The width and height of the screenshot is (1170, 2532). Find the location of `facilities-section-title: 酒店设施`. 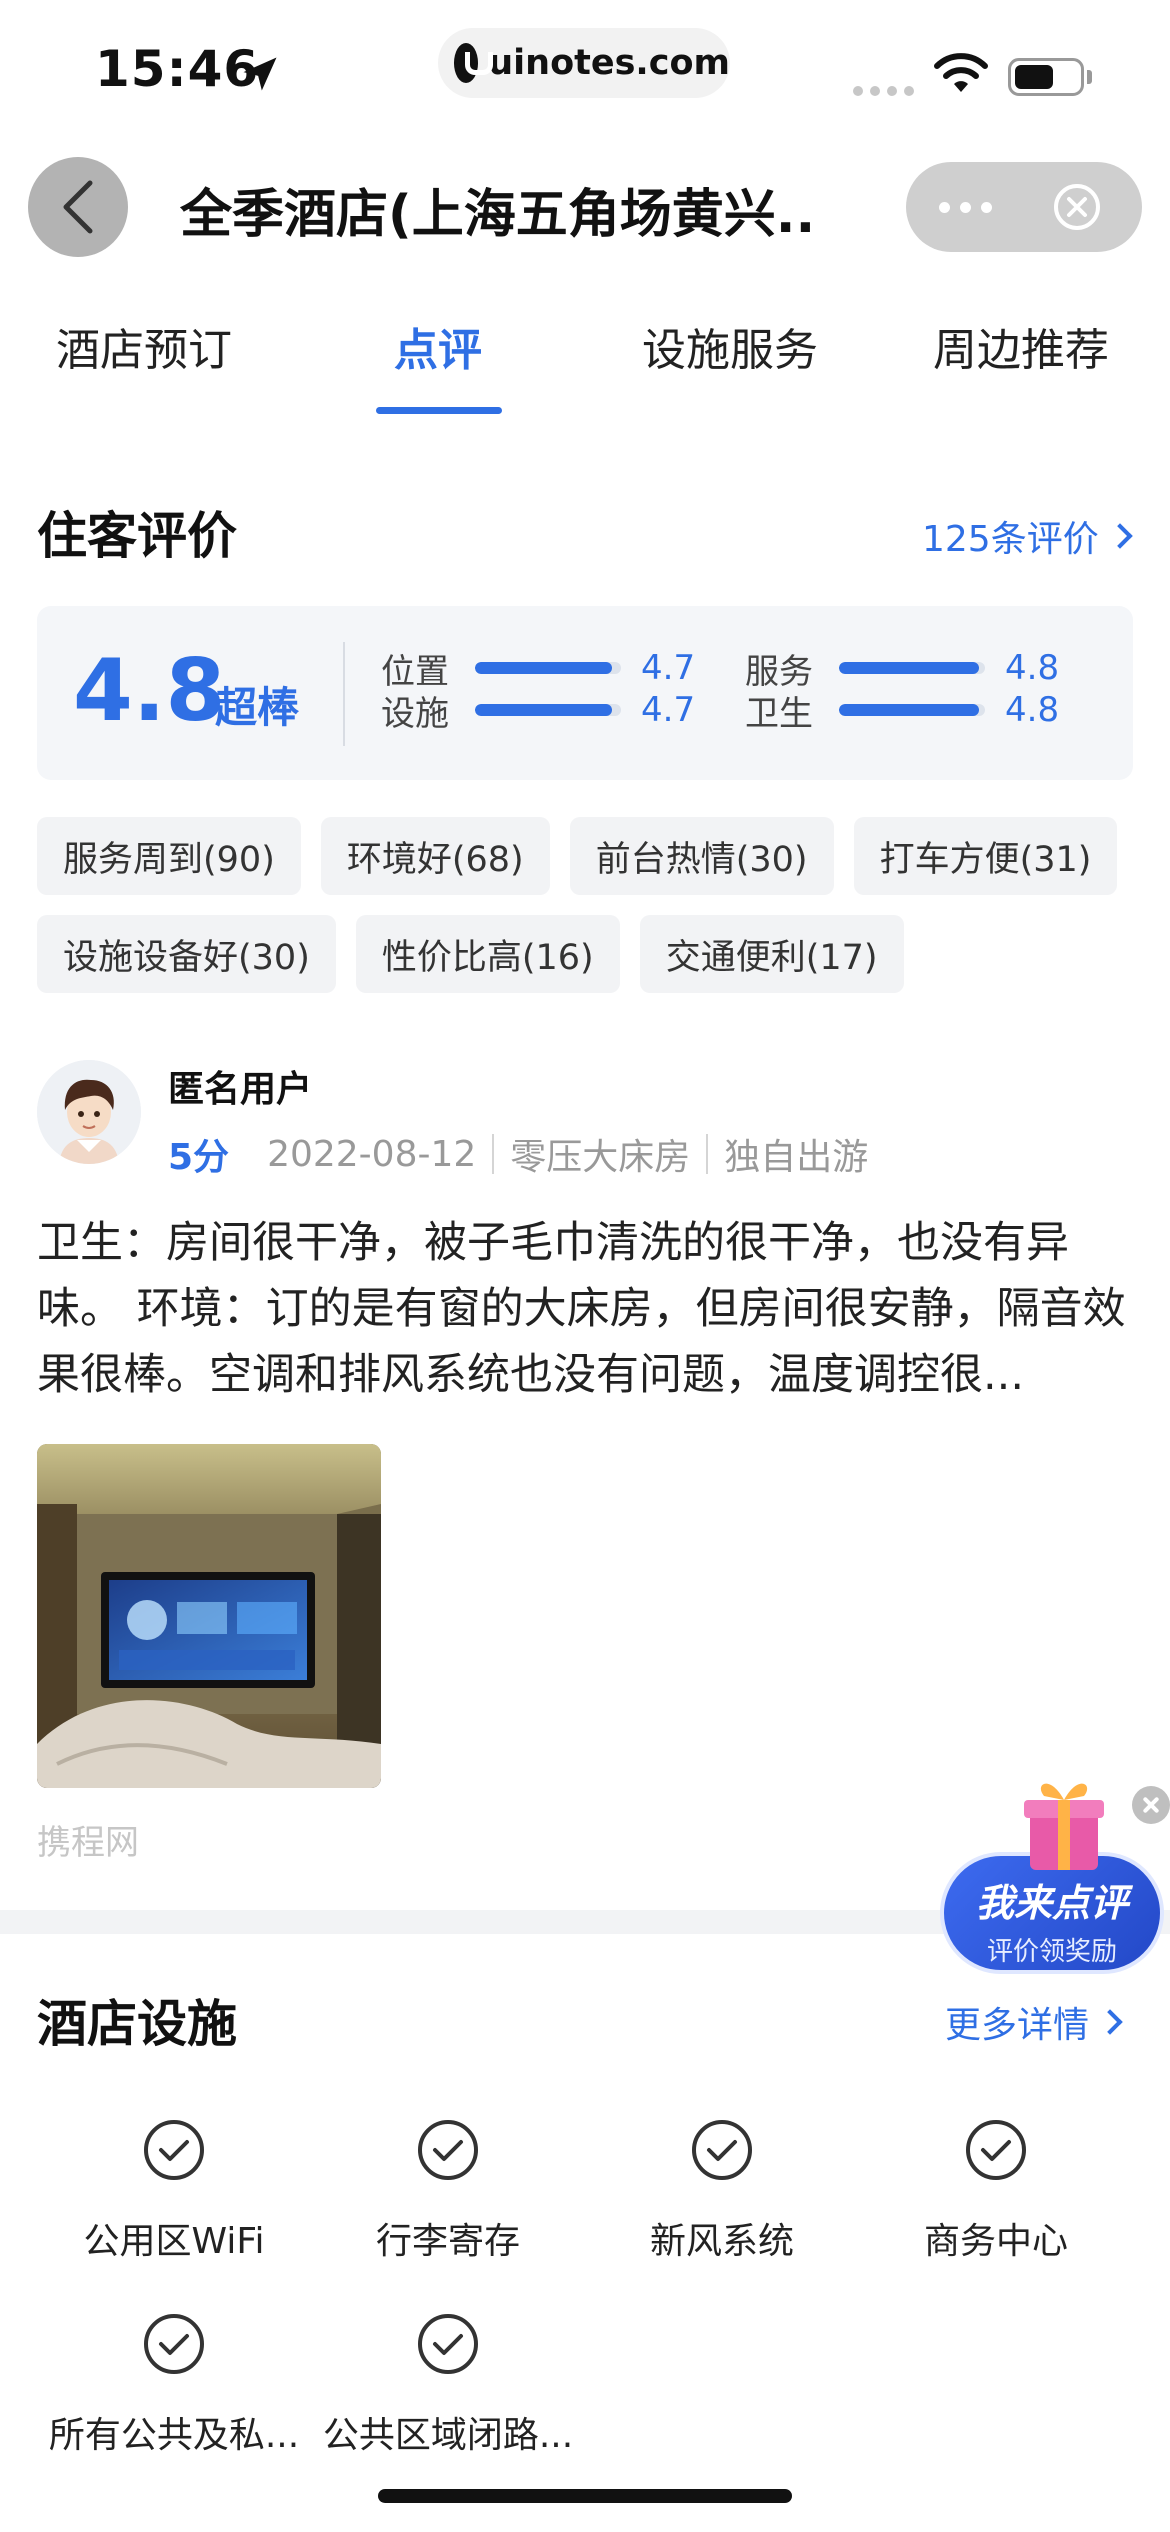

facilities-section-title: 酒店设施 is located at coordinates (137, 2024).